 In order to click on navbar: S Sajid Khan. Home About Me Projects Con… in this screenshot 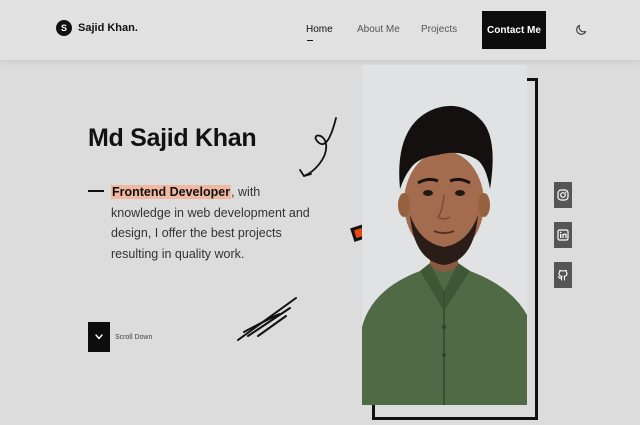, I will do `click(320, 30)`.